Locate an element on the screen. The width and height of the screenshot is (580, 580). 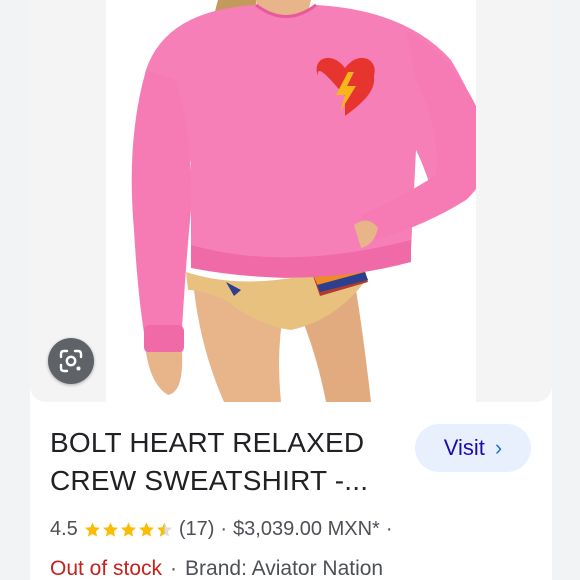
stock-status: Out of stock is located at coordinates (106, 568).